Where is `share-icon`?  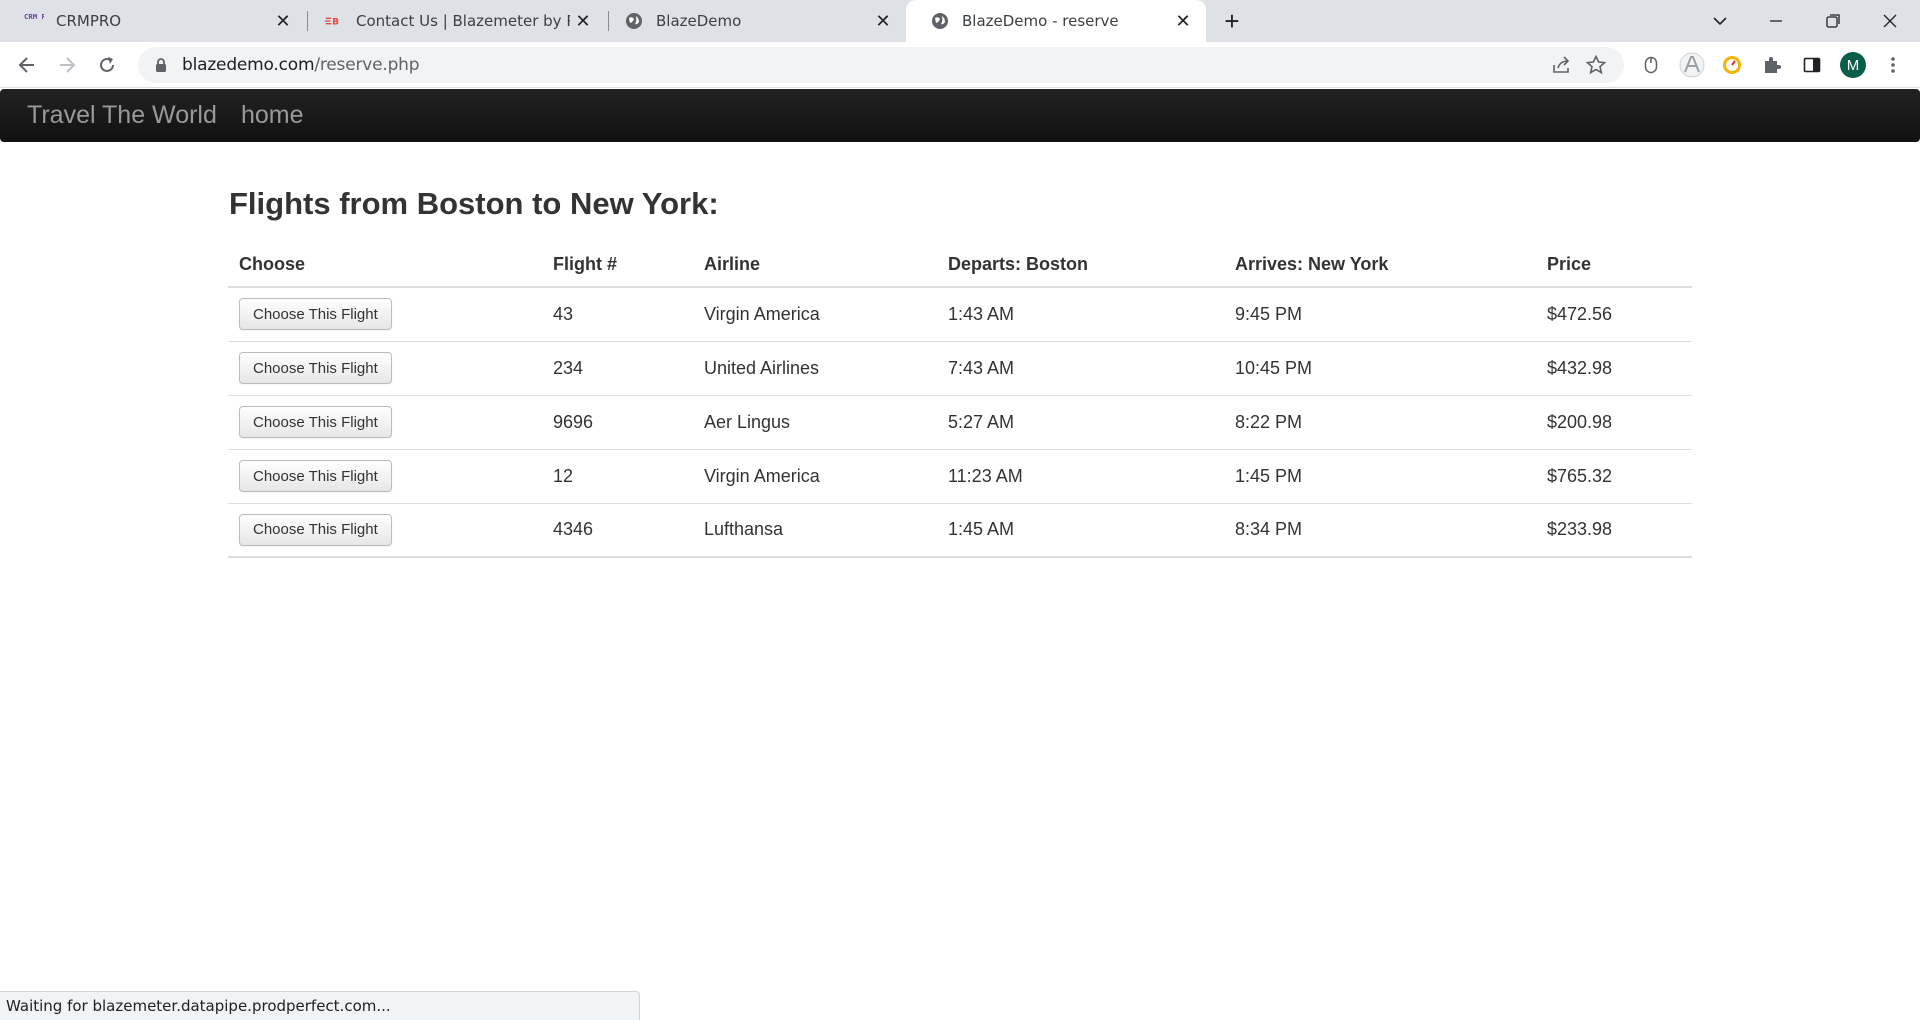
share-icon is located at coordinates (1562, 65).